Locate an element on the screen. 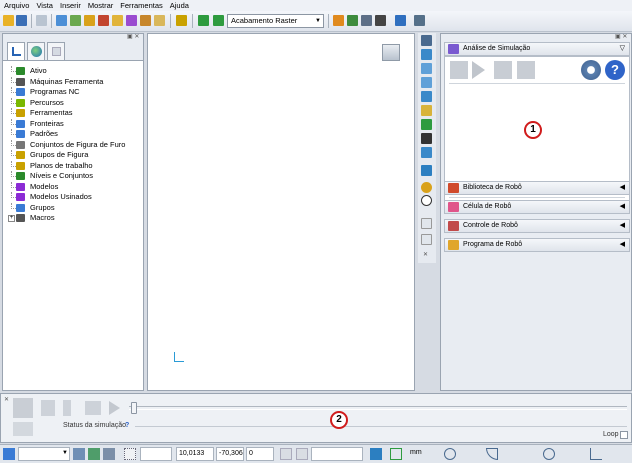 The height and width of the screenshot is (463, 632). strategy-icon is located at coordinates (203, 20).